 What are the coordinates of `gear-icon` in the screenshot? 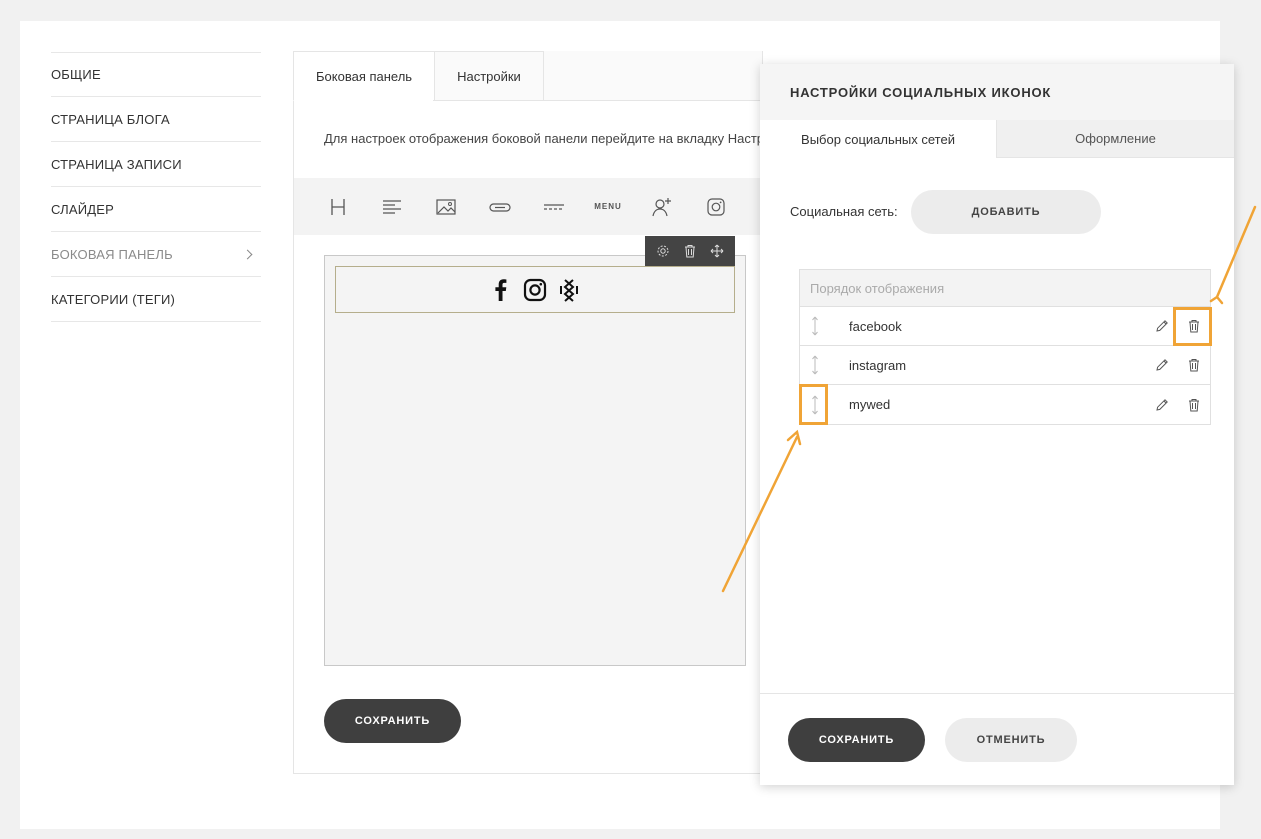 It's located at (663, 251).